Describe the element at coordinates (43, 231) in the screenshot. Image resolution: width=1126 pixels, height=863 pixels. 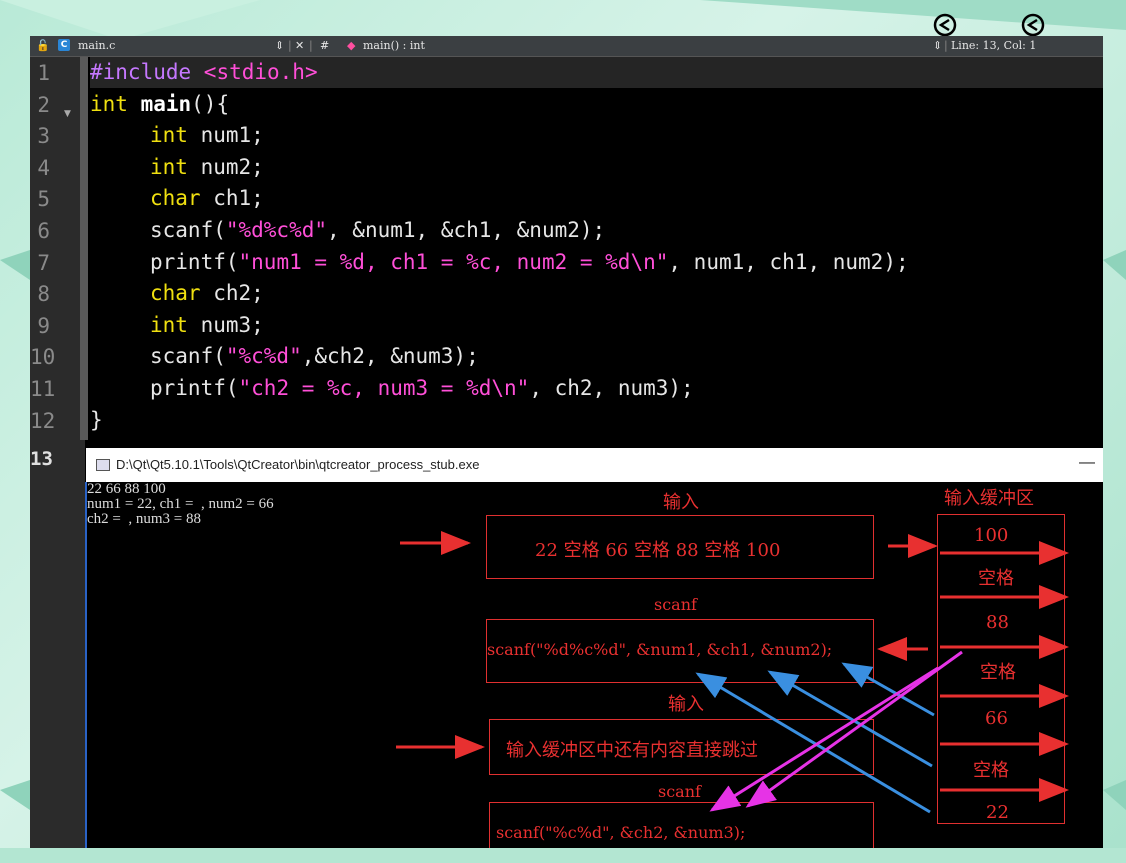
I see `line-number: 6` at that location.